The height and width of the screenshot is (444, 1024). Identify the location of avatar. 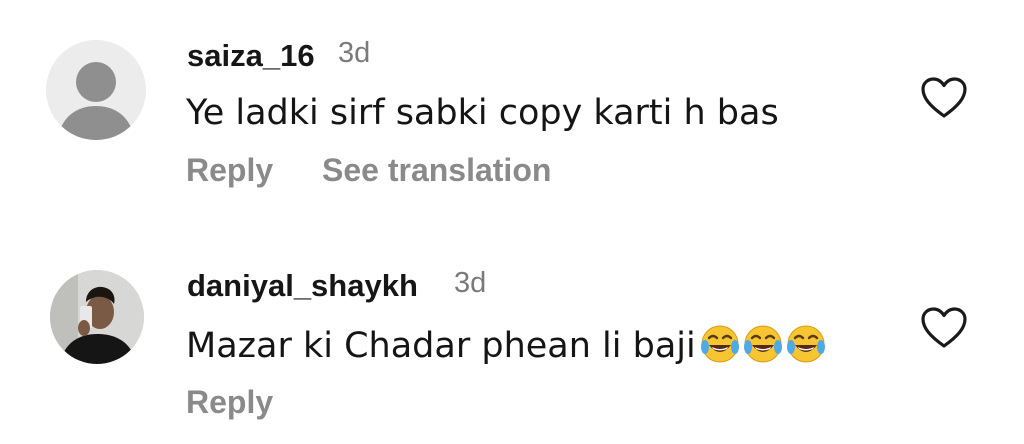
(96, 90).